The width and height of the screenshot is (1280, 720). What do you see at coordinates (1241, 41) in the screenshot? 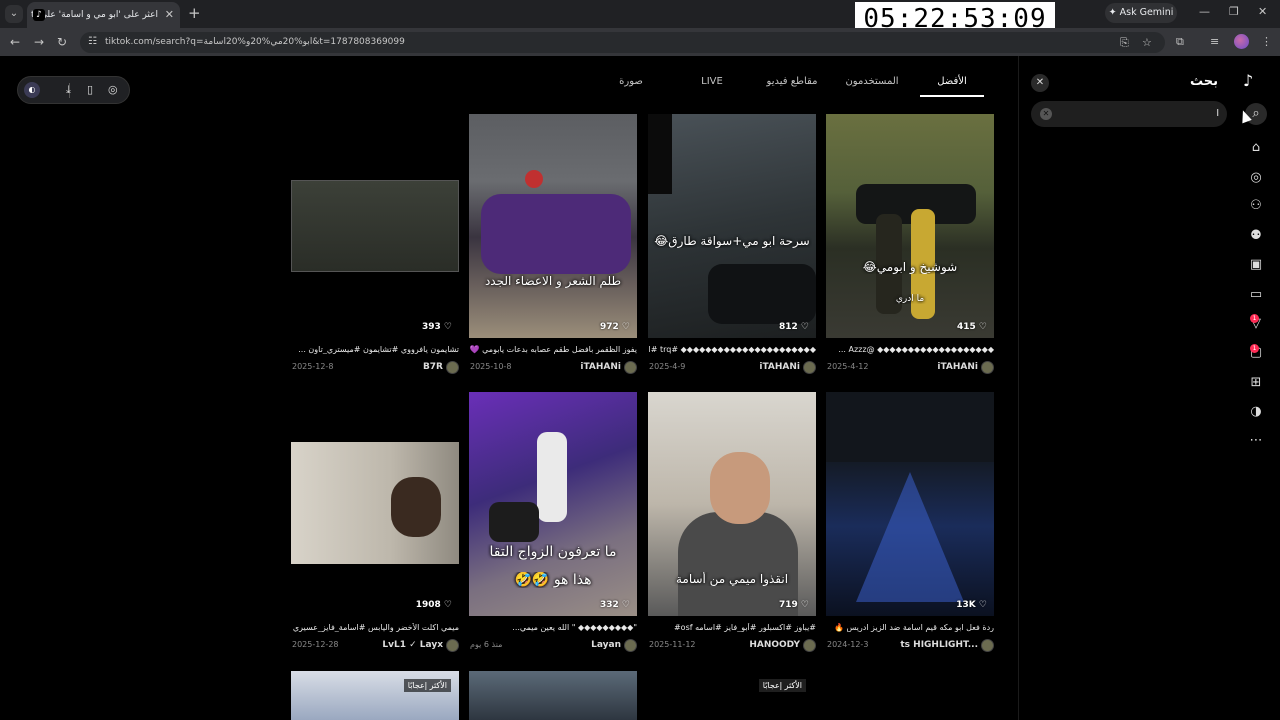
I see `profile-avatar` at bounding box center [1241, 41].